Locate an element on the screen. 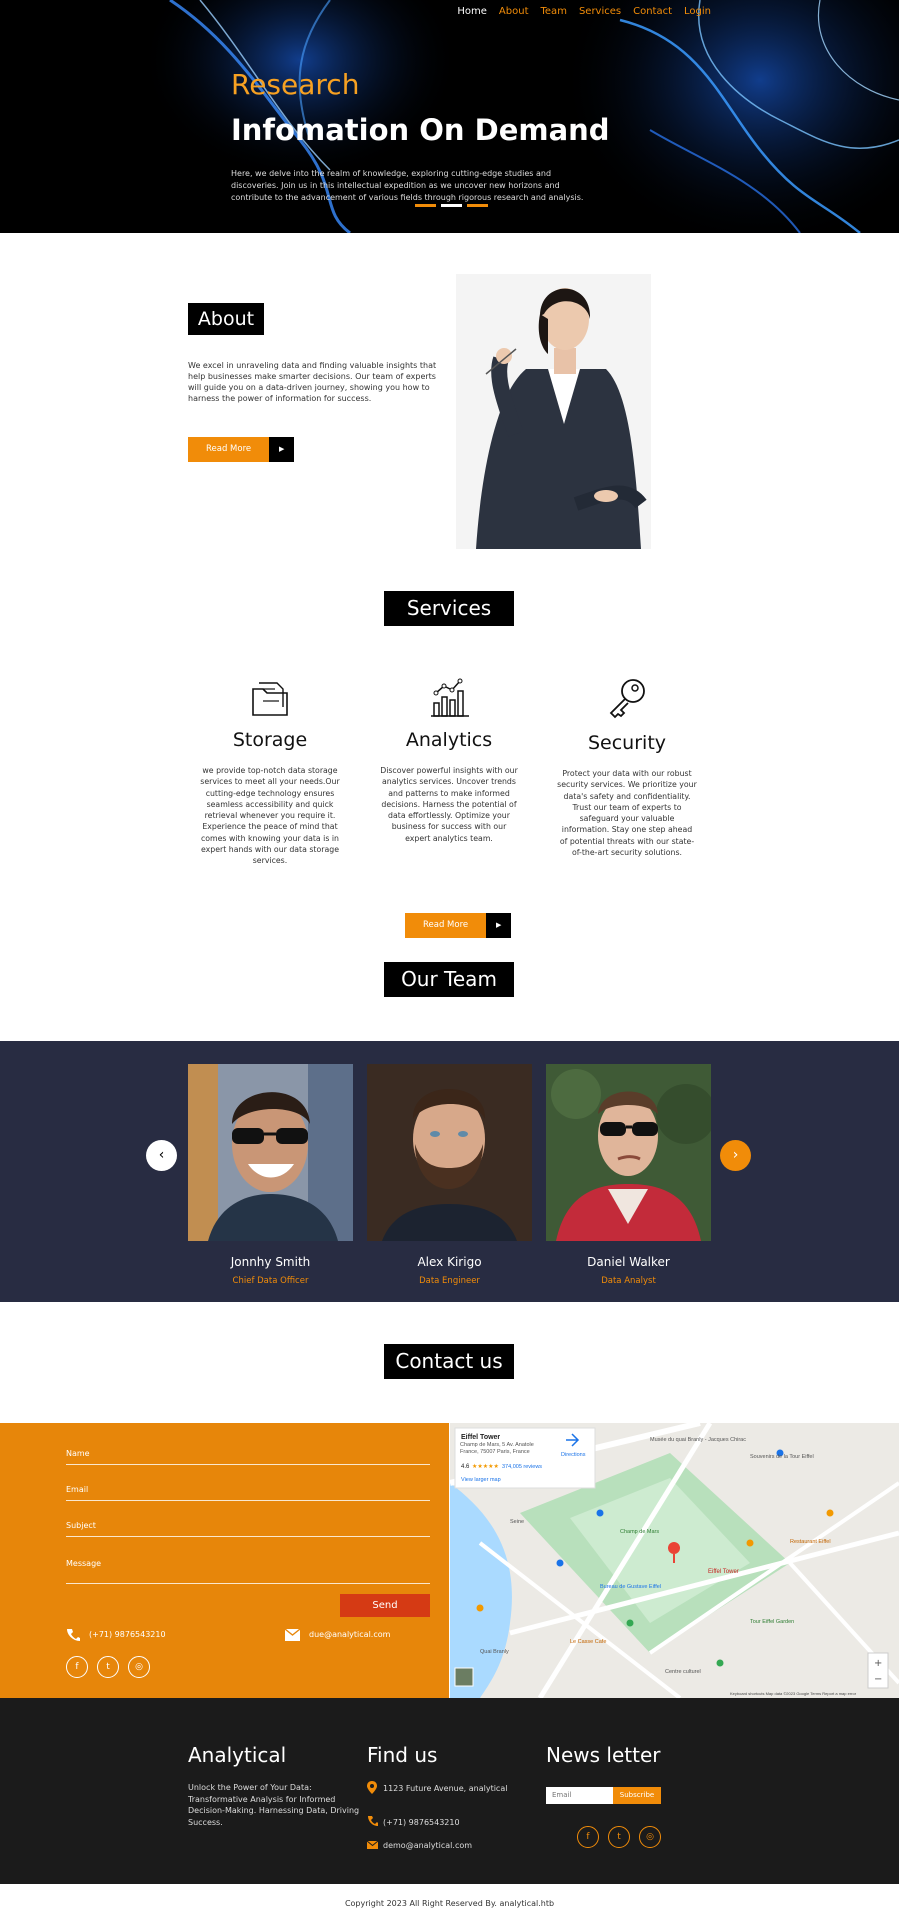 This screenshot has width=899, height=1920. map-label: Musée du quai Branly - Jacques Chirac is located at coordinates (698, 1440).